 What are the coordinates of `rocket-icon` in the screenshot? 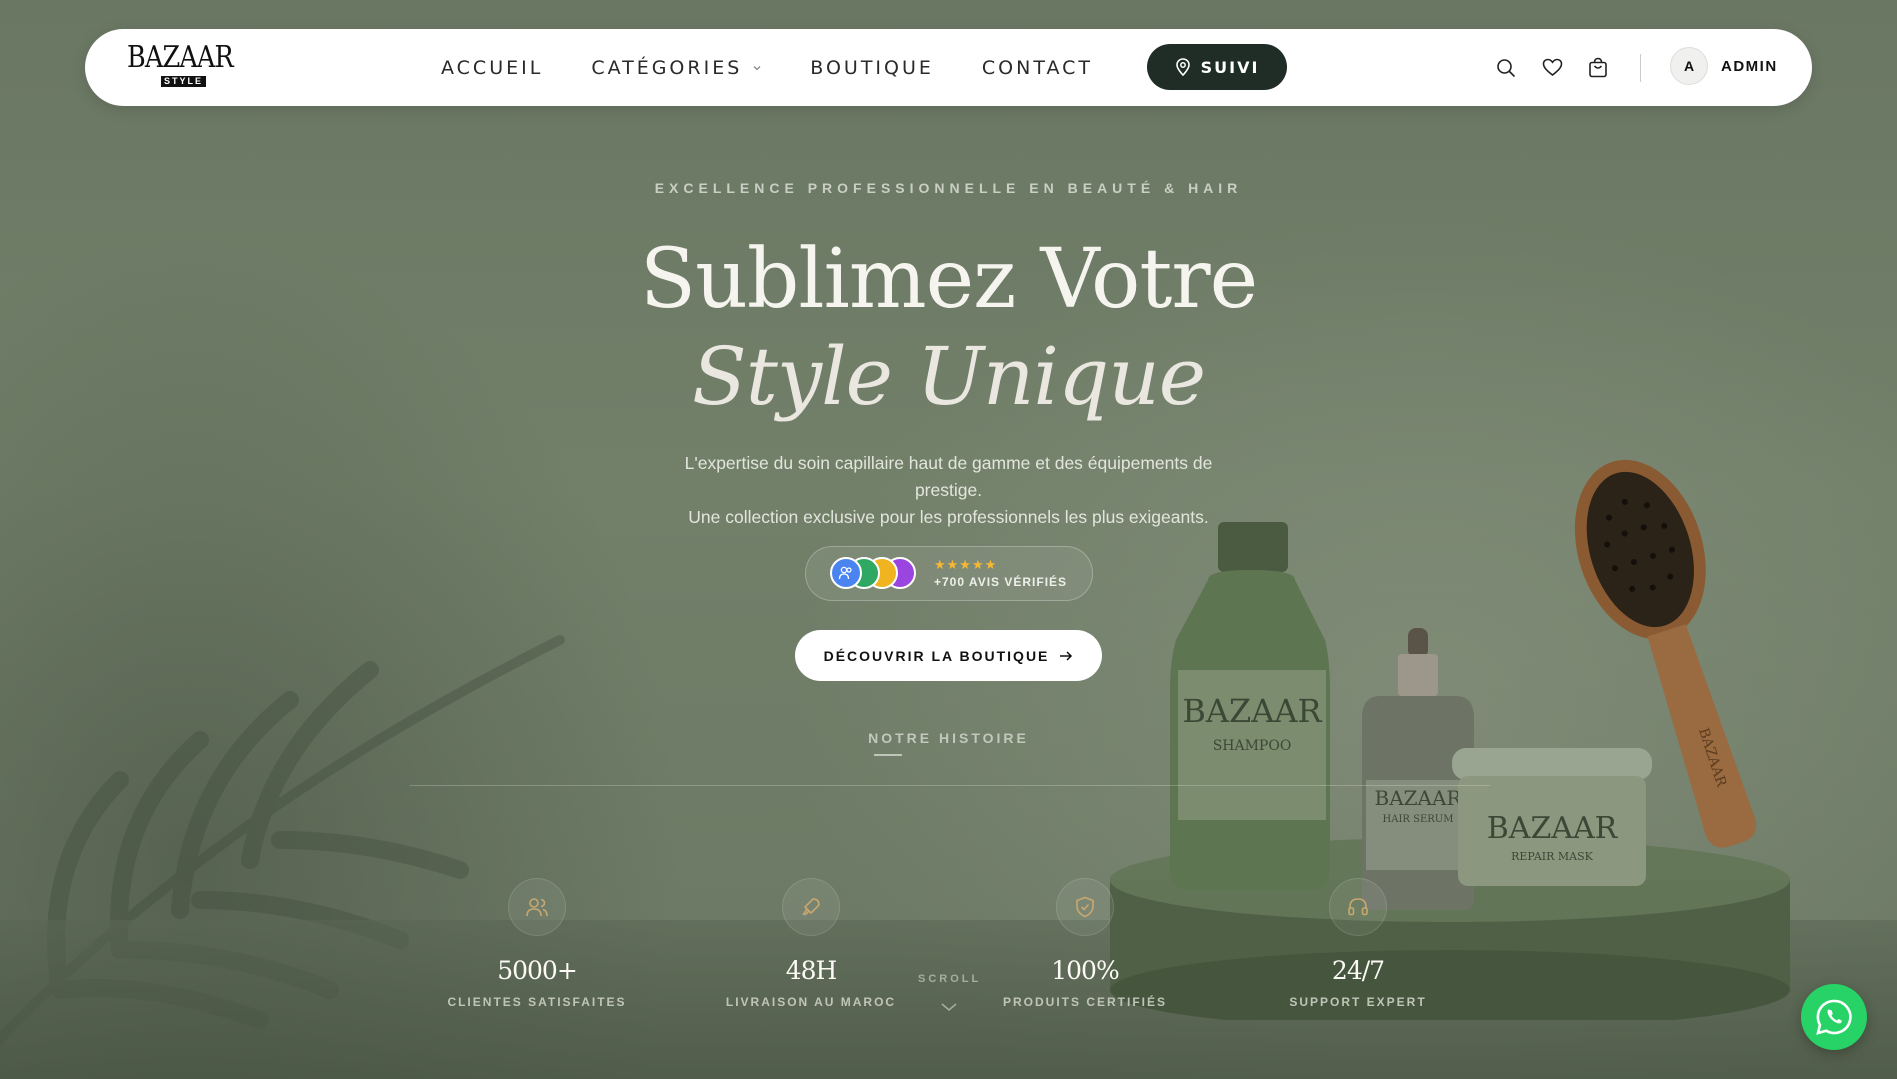 It's located at (811, 907).